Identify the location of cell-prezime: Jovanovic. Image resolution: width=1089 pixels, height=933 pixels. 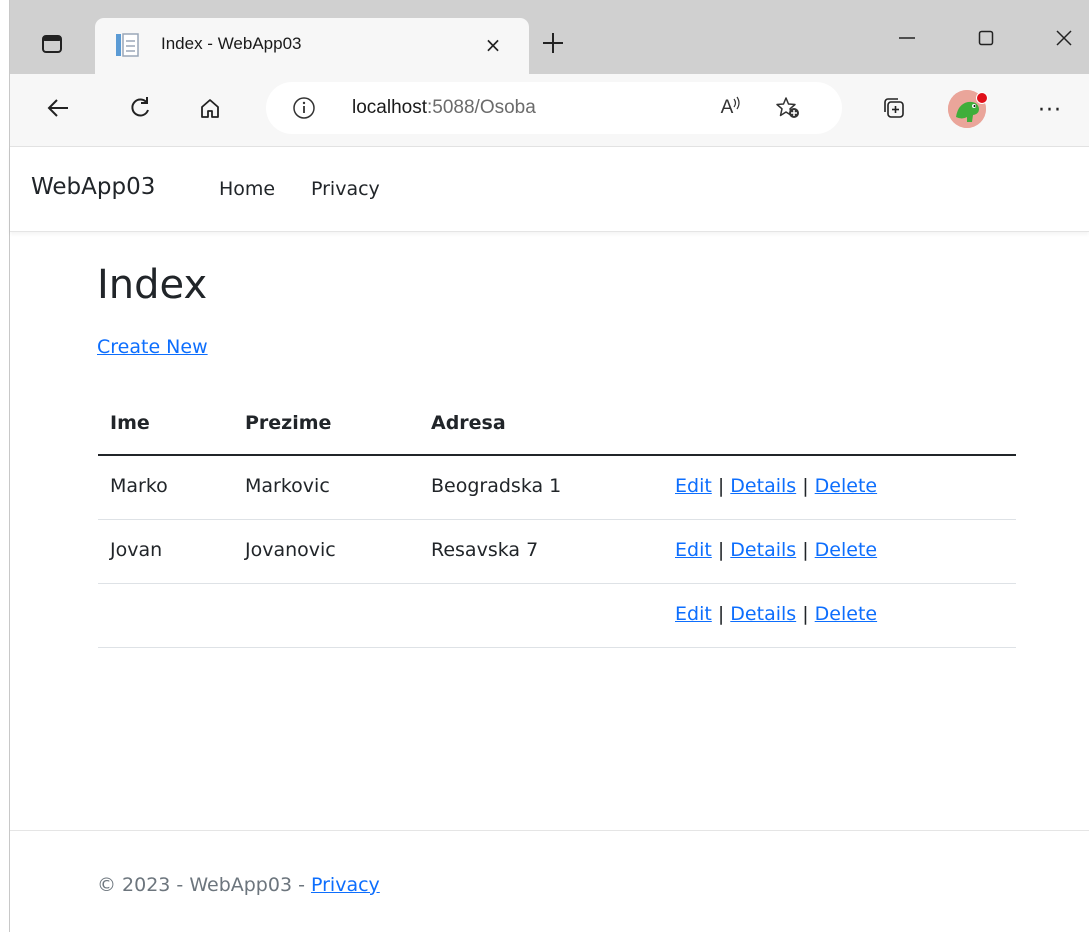
(290, 550).